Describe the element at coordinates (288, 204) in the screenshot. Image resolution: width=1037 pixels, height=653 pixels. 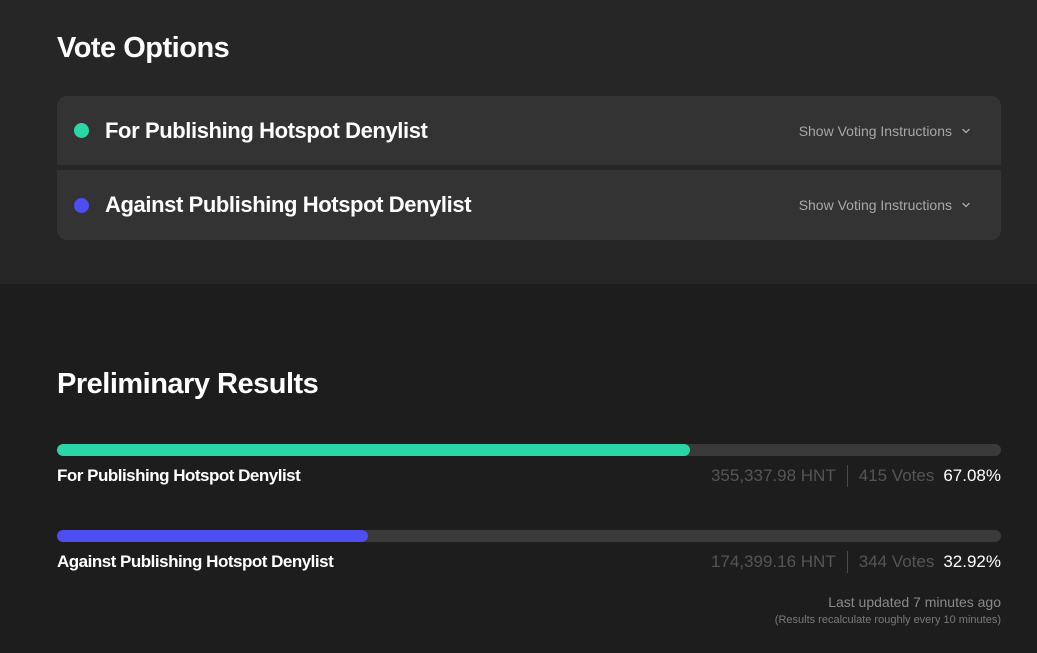
I see `vote-option-label: Against Publishing Hotspot Denylist` at that location.